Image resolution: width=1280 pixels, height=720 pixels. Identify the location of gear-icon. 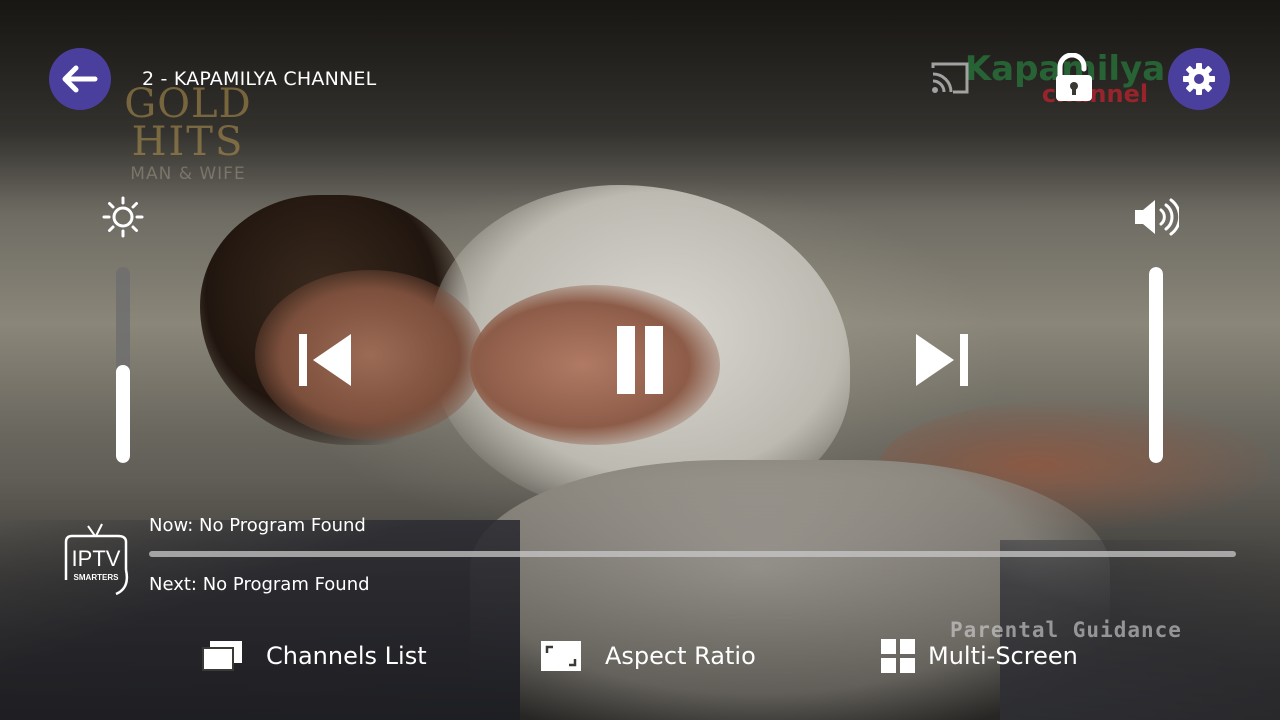
(1199, 79).